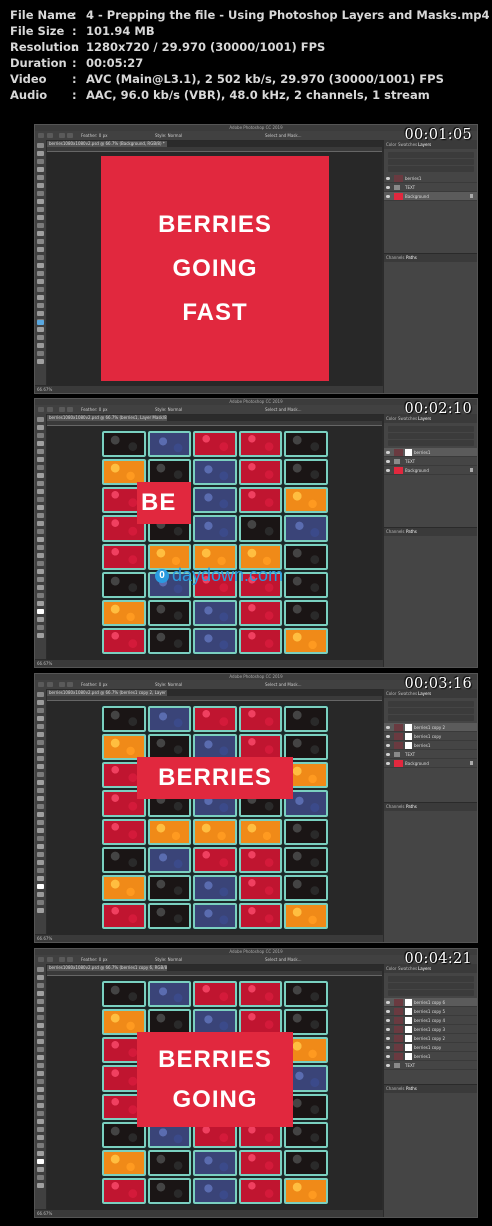  What do you see at coordinates (94, 959) in the screenshot?
I see `feather-field: Feather: 0 px` at bounding box center [94, 959].